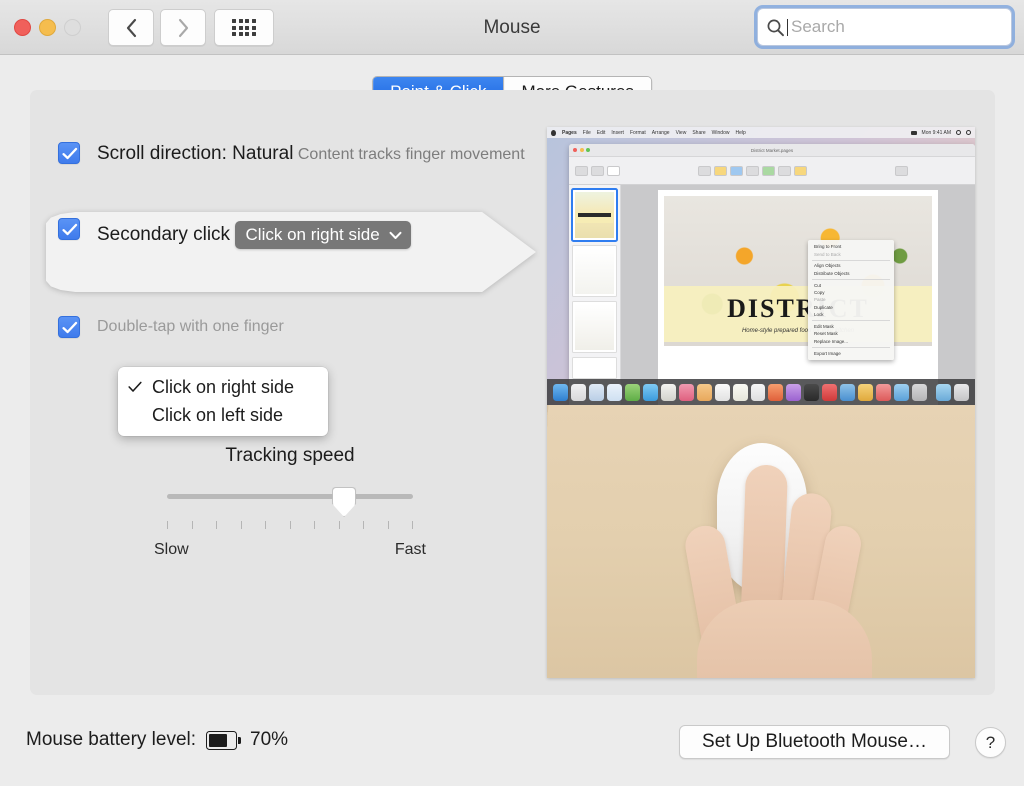 This screenshot has width=1024, height=786. I want to click on dock-icon-tv, so click(812, 392).